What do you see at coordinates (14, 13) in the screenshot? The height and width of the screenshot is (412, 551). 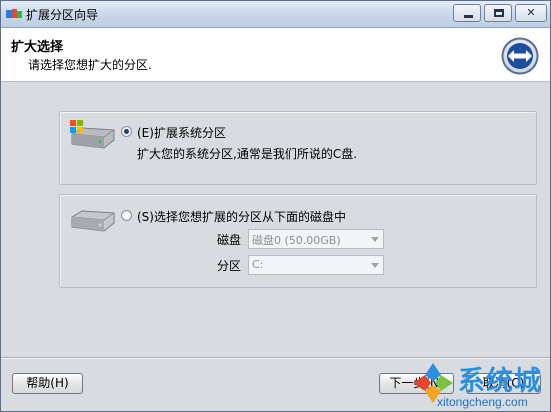 I see `app-icon` at bounding box center [14, 13].